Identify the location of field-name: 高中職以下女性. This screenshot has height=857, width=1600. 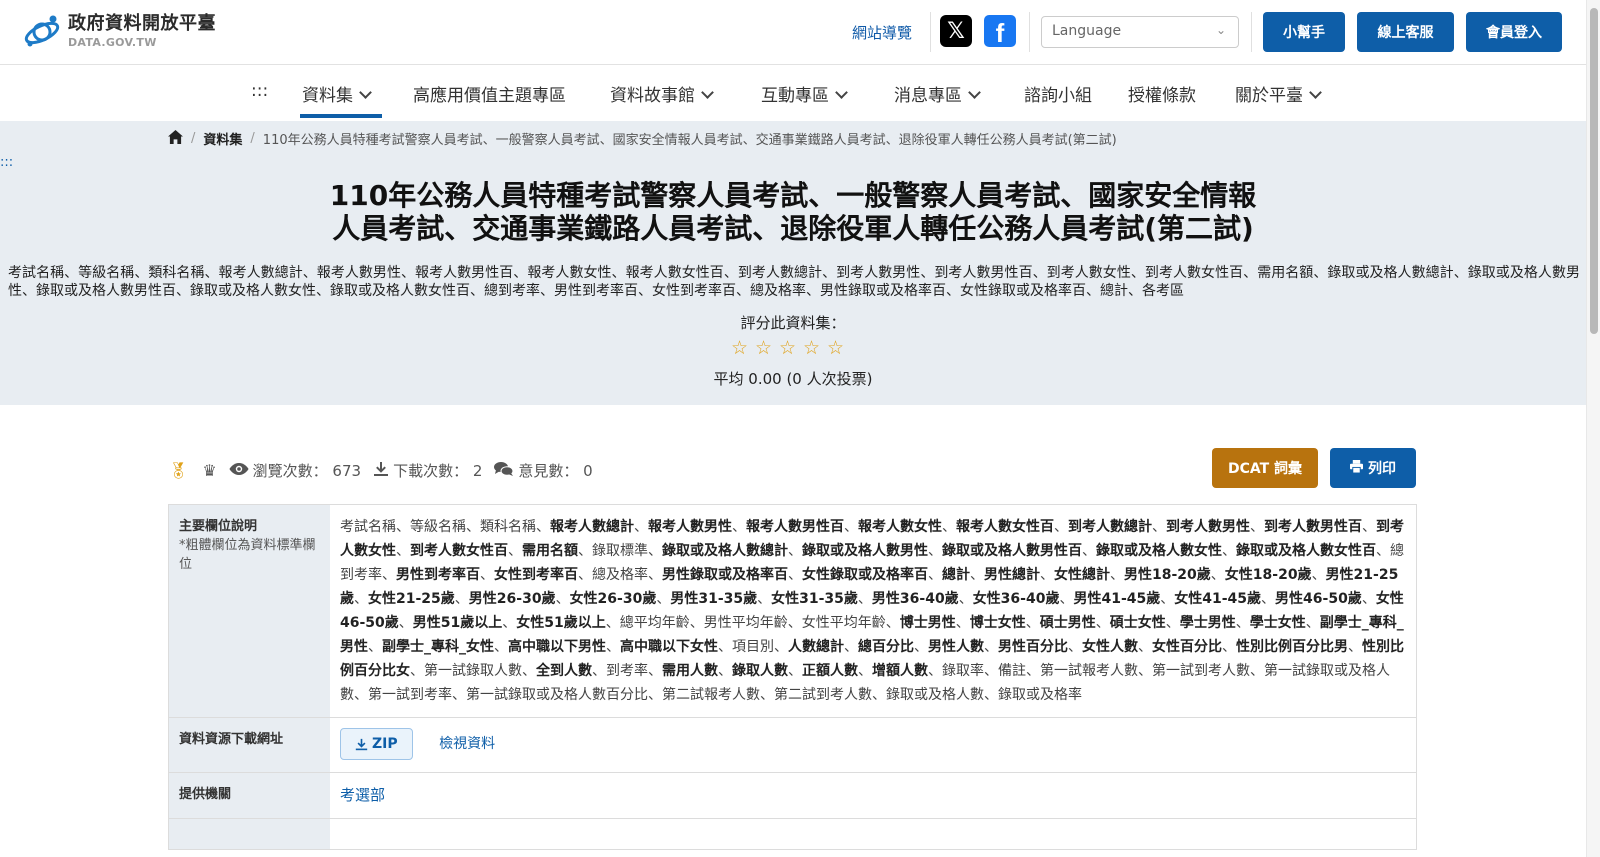
(669, 647).